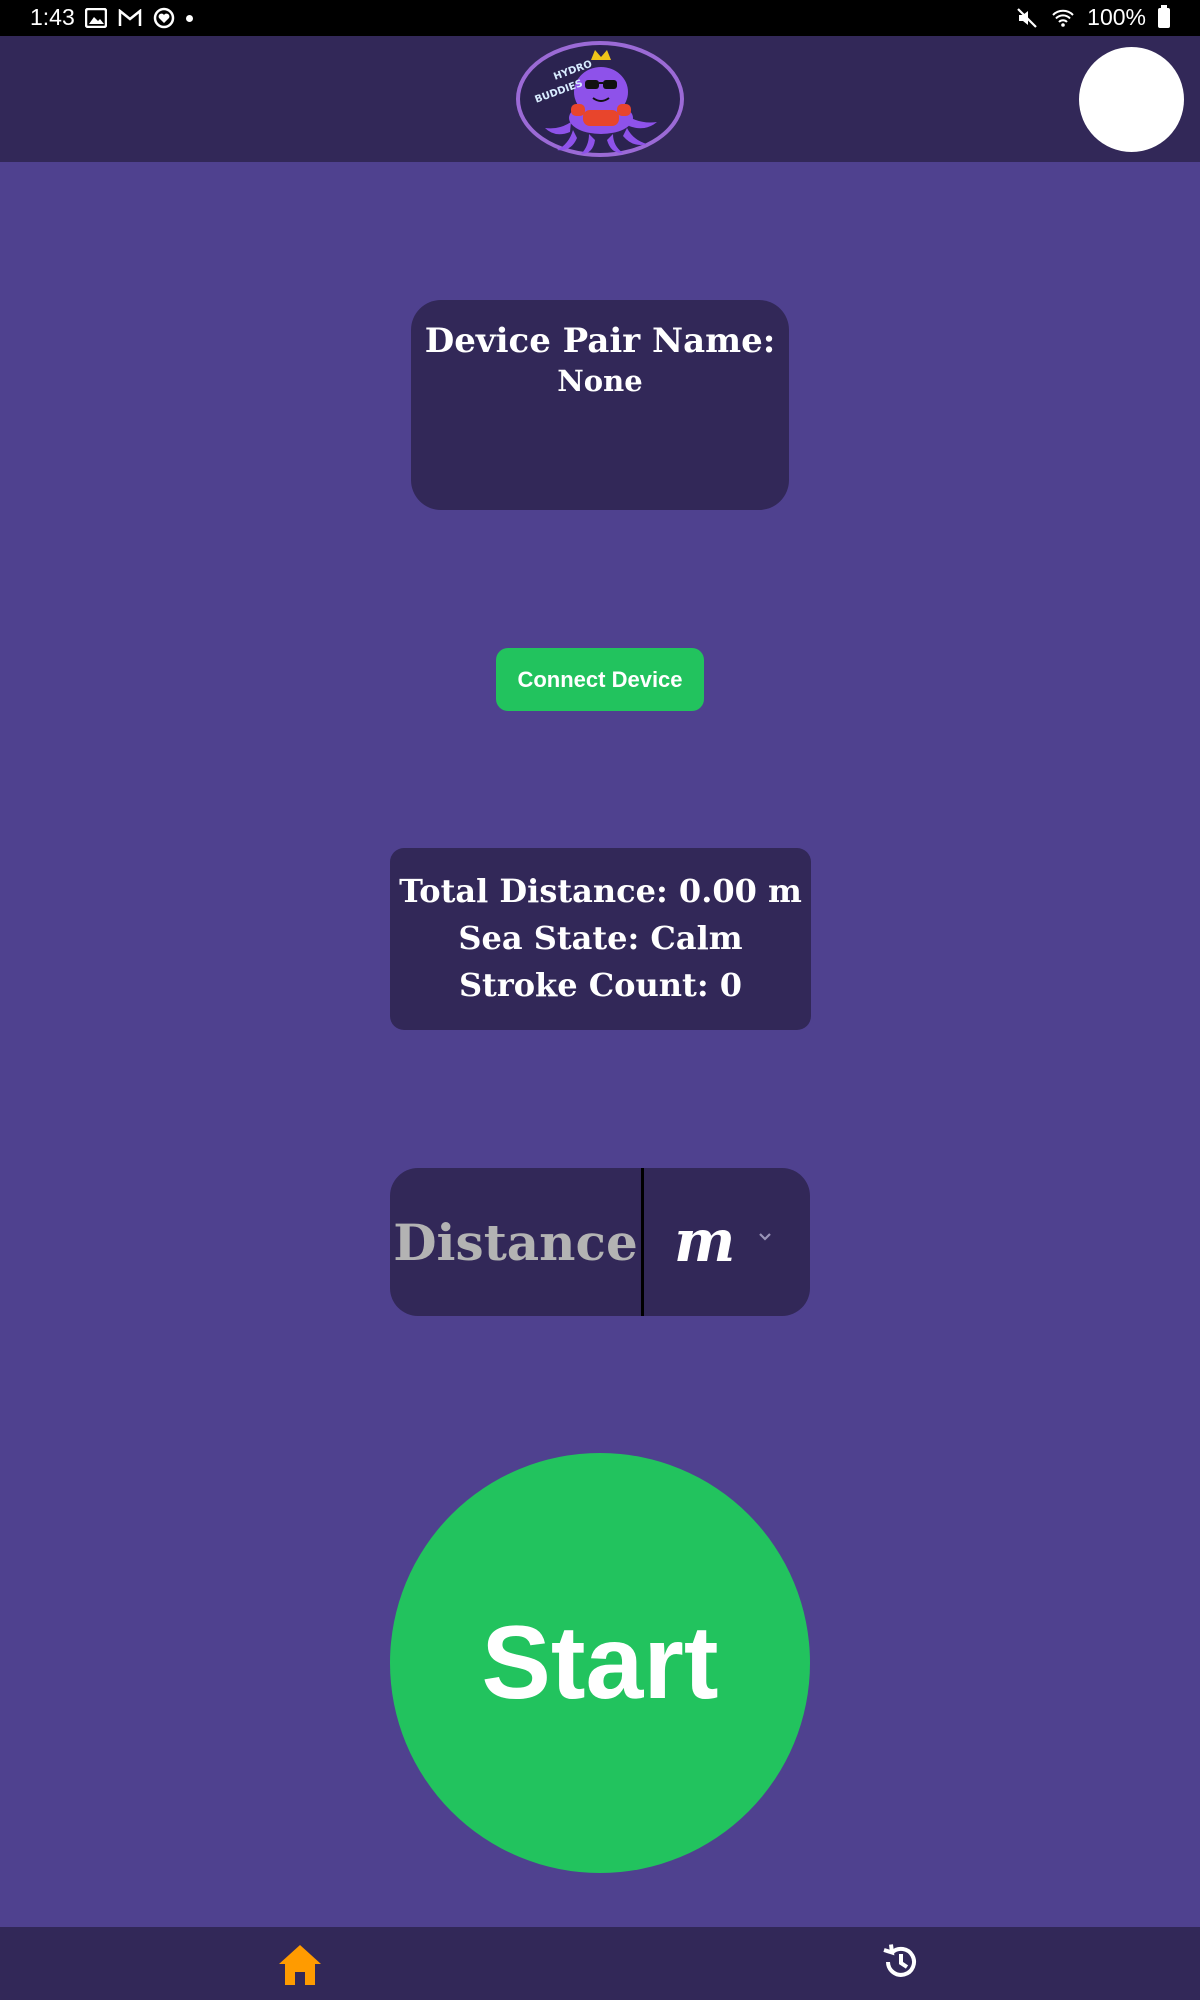 Image resolution: width=1200 pixels, height=2000 pixels. I want to click on status-time: 1:43, so click(52, 17).